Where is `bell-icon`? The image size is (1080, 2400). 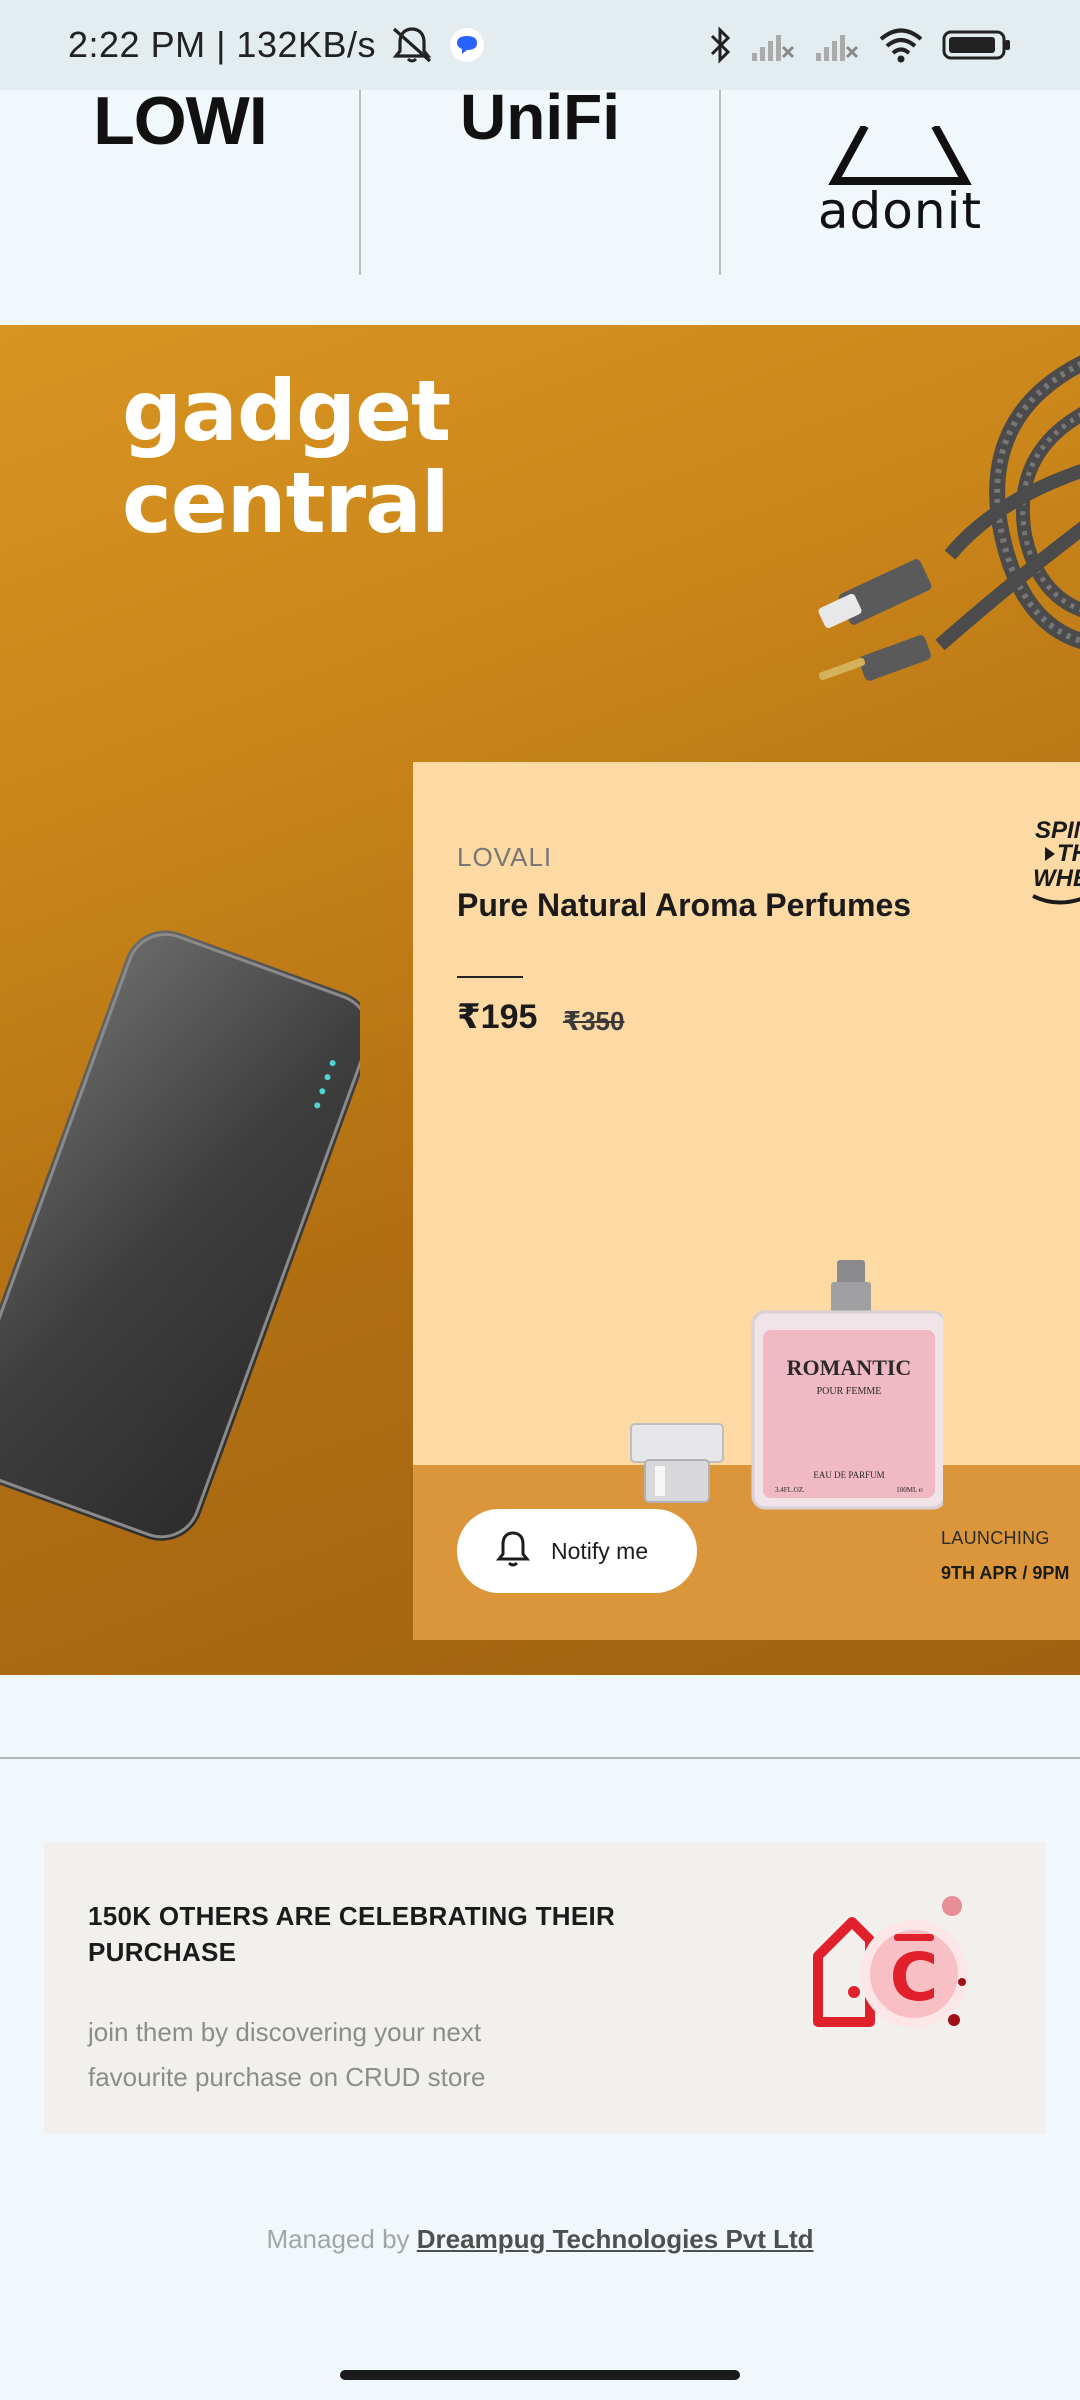 bell-icon is located at coordinates (513, 1551).